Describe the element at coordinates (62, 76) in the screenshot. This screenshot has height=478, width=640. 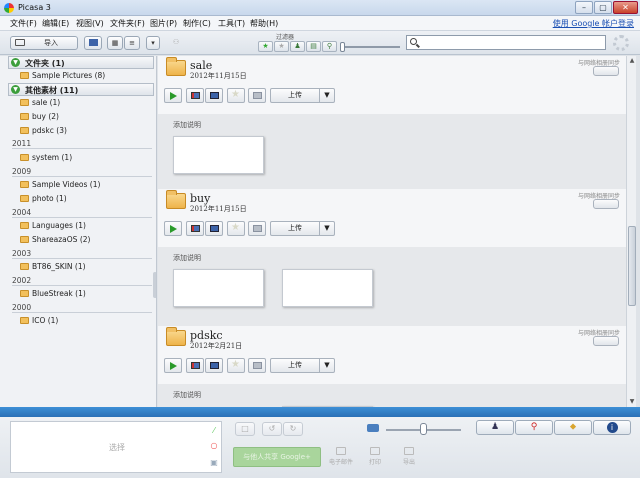
I see `folder-item: Sample Pictures (8)` at that location.